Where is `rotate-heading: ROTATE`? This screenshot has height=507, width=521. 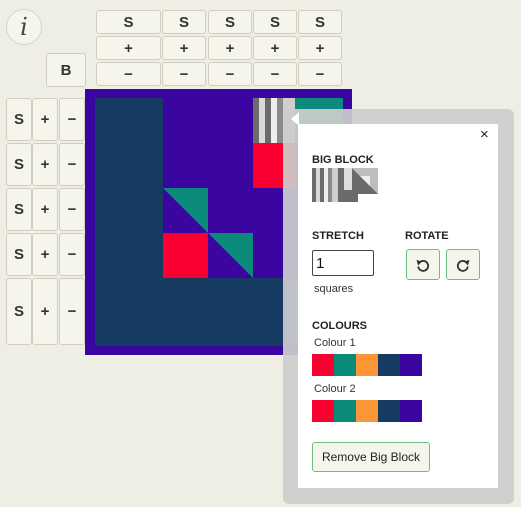
rotate-heading: ROTATE is located at coordinates (427, 236).